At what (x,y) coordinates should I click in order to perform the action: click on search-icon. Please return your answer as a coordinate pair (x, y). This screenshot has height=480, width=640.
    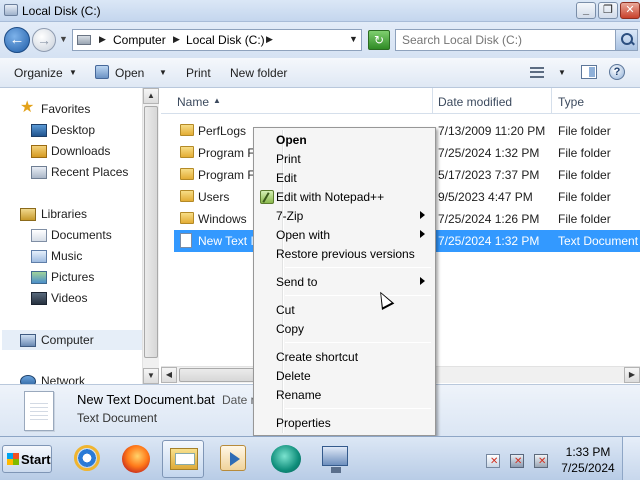
    Looking at the image, I should click on (626, 40).